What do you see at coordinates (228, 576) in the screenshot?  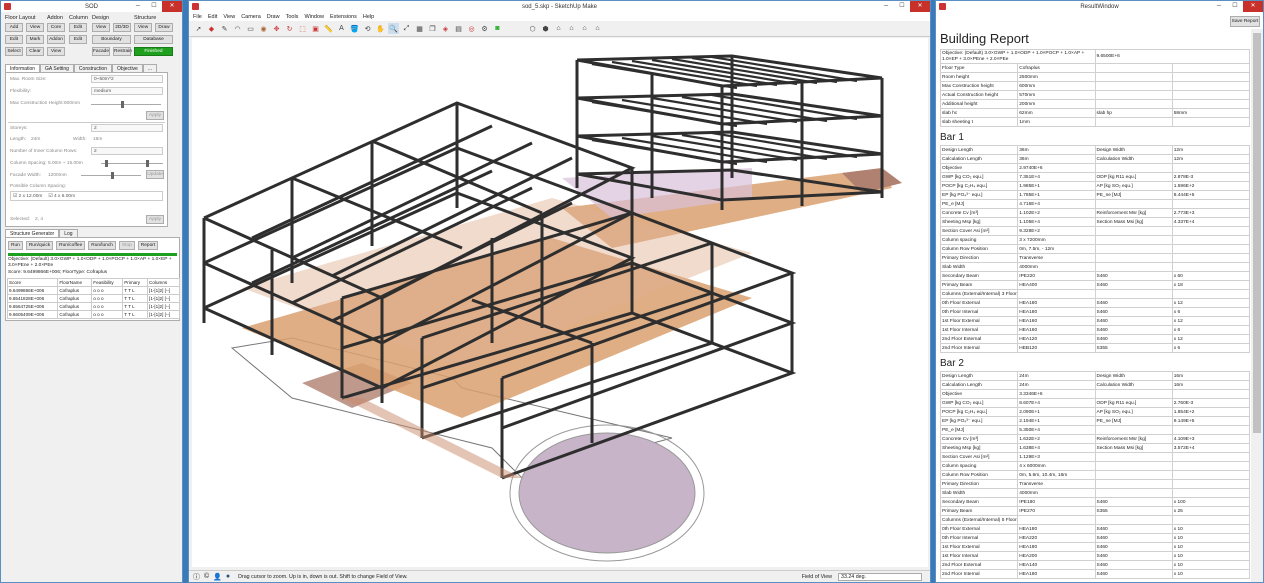 I see `help-icon: ●` at bounding box center [228, 576].